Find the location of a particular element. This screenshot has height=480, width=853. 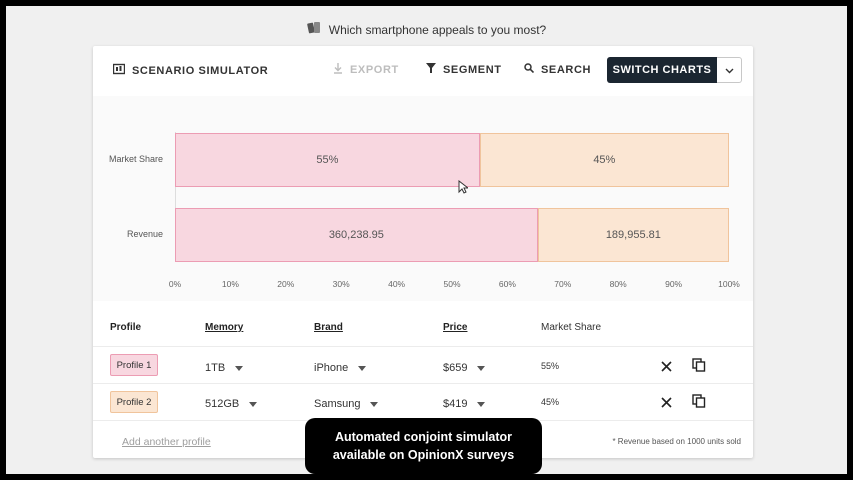

export-label: EXPORT is located at coordinates (374, 70).